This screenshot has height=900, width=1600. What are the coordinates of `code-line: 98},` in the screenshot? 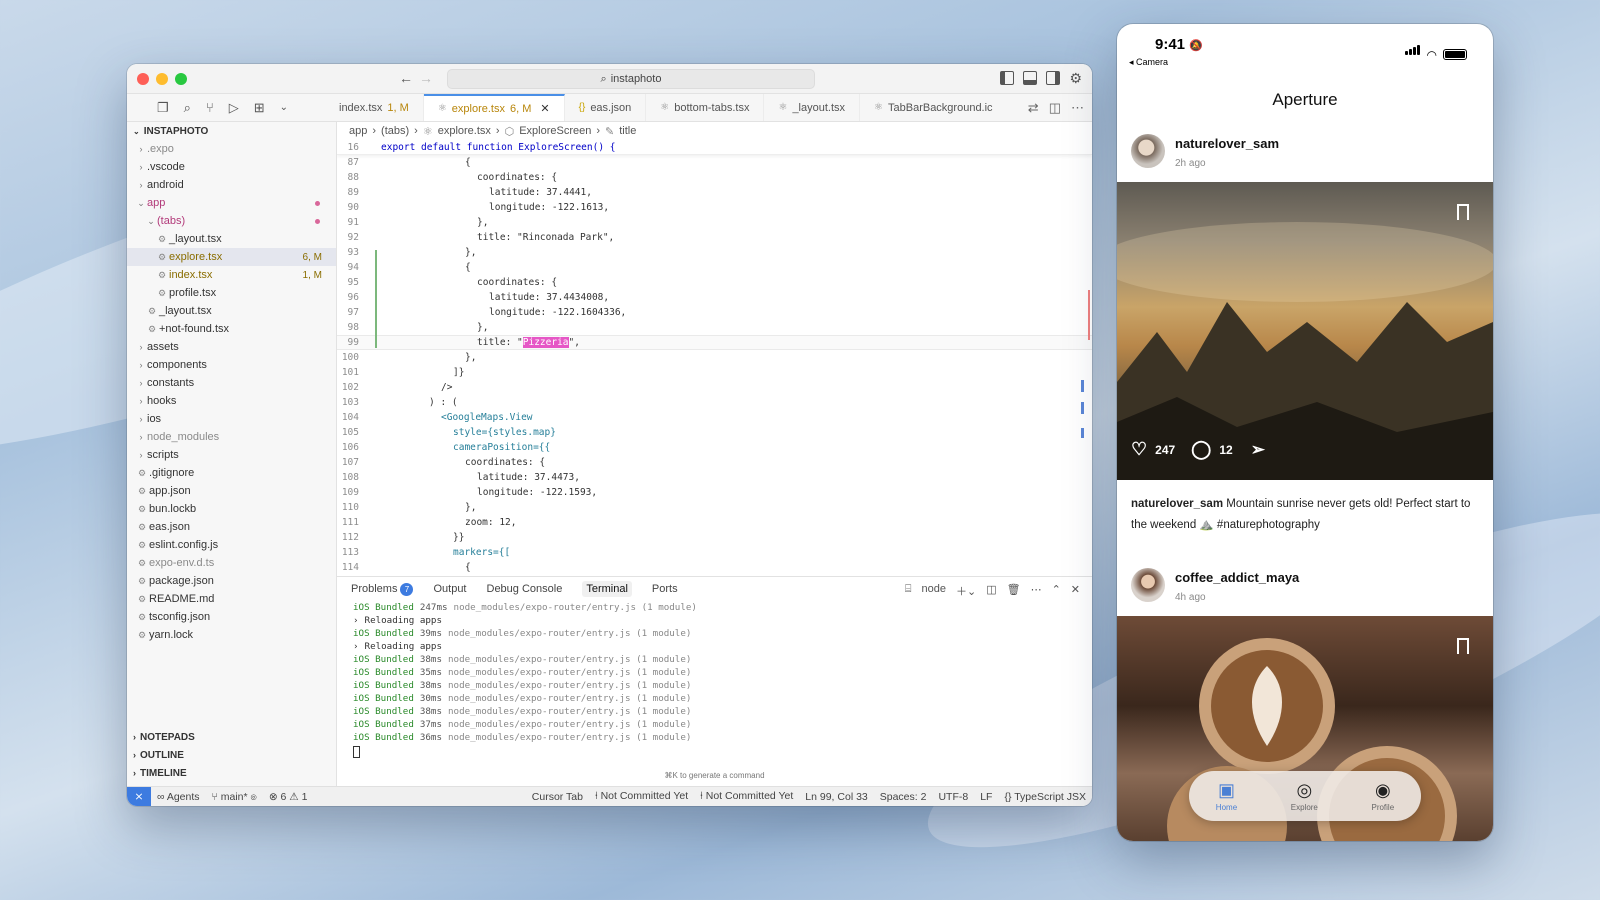 It's located at (714, 327).